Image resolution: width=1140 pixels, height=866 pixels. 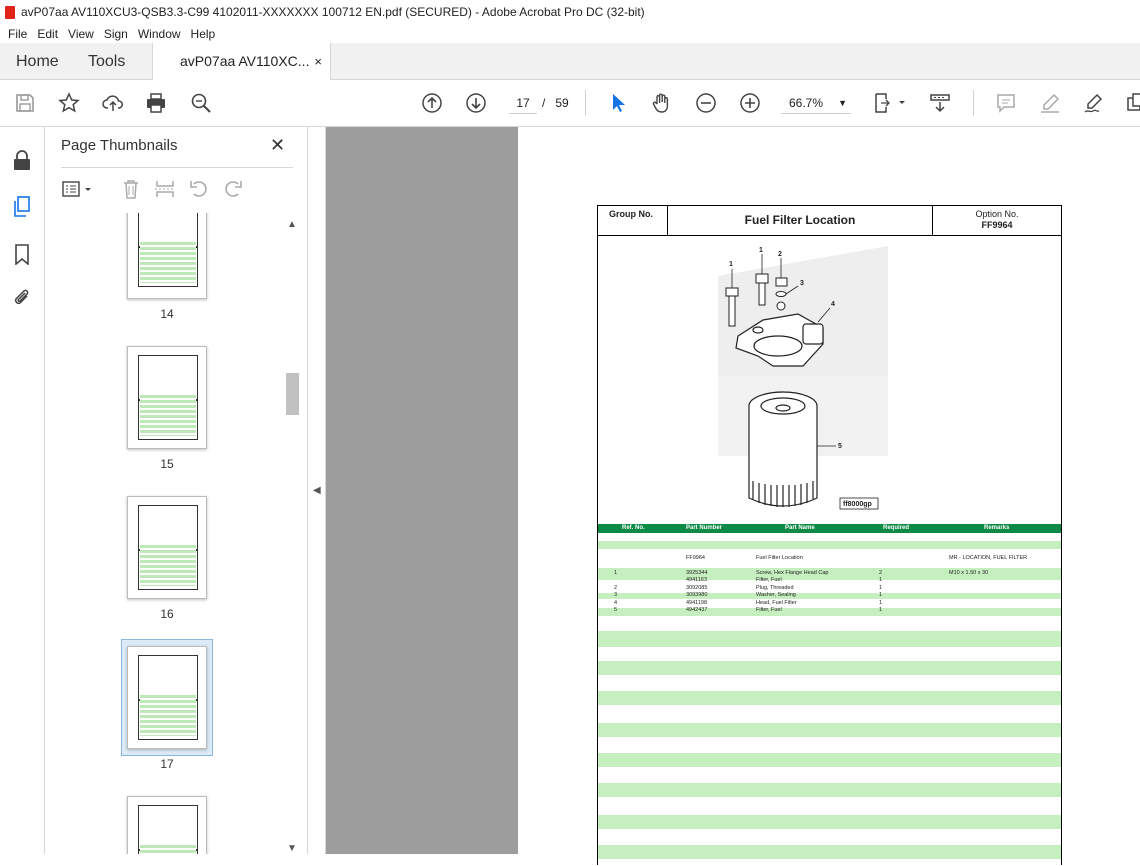 What do you see at coordinates (616, 588) in the screenshot?
I see `table-cell-ref: 2` at bounding box center [616, 588].